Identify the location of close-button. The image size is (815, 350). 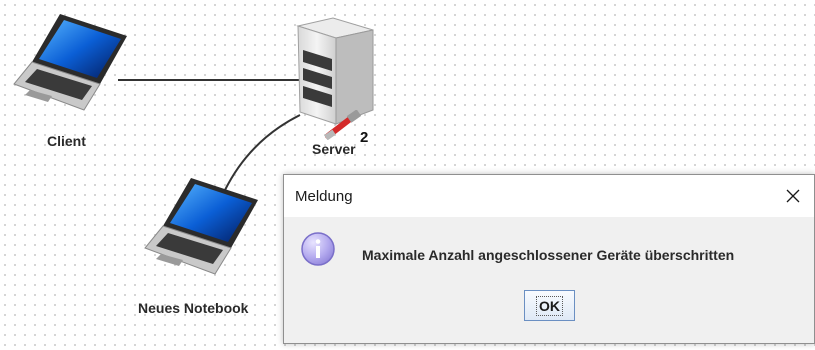
(793, 196).